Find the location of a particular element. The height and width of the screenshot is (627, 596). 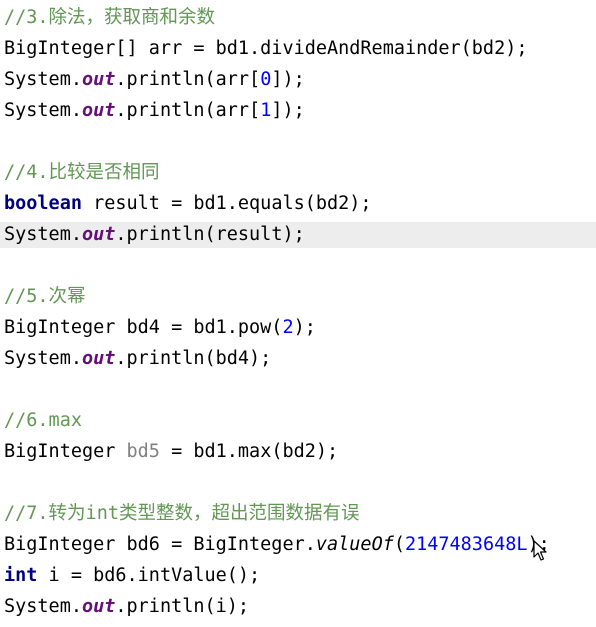

code-token-plain: i = bd6.intValue(); is located at coordinates (149, 575).